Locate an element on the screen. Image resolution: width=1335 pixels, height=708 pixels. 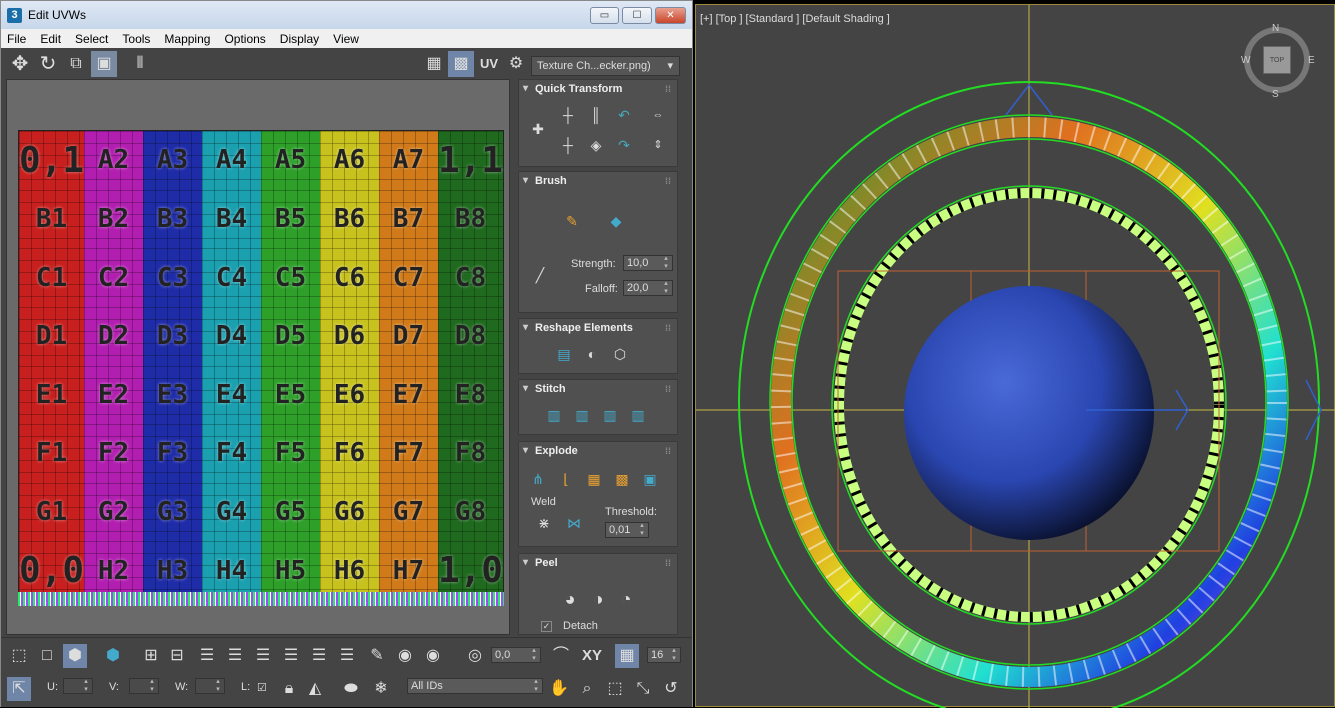
grid-space-icon: ◈ is located at coordinates (596, 145).